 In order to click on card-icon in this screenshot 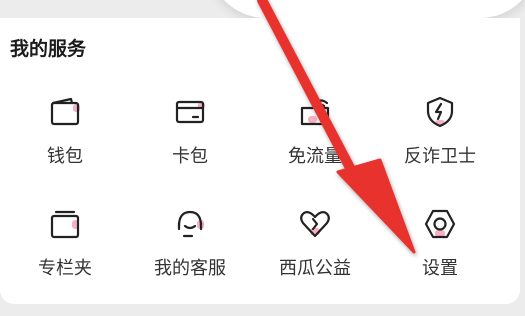, I will do `click(190, 112)`.